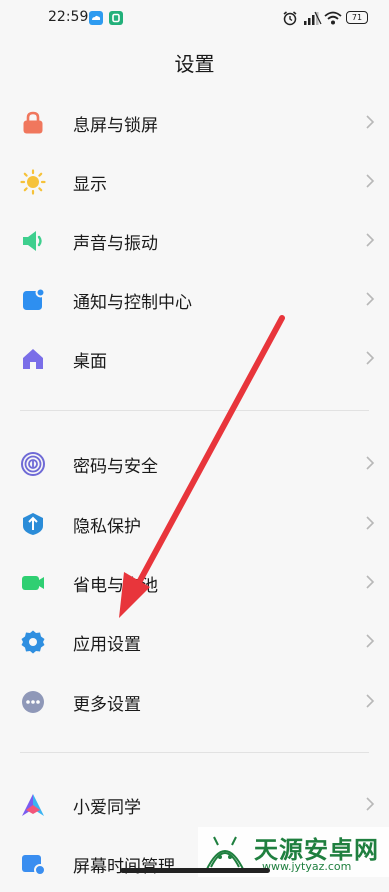  What do you see at coordinates (195, 870) in the screenshot?
I see `home-indicator` at bounding box center [195, 870].